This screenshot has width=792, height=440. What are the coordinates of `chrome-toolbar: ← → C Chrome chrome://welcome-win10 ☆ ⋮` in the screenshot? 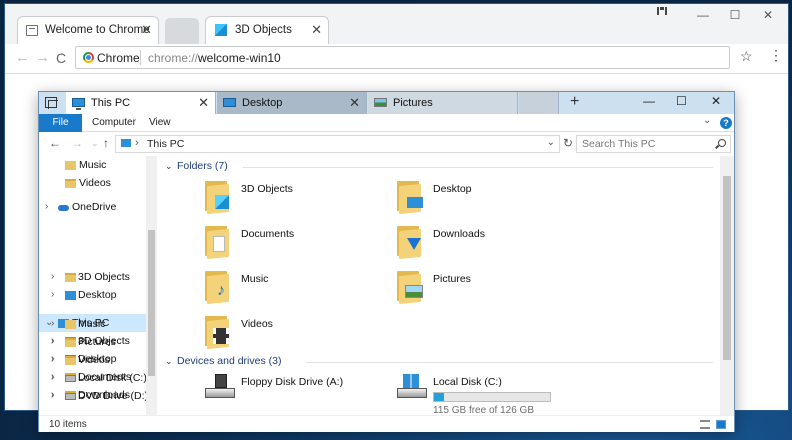 It's located at (396, 59).